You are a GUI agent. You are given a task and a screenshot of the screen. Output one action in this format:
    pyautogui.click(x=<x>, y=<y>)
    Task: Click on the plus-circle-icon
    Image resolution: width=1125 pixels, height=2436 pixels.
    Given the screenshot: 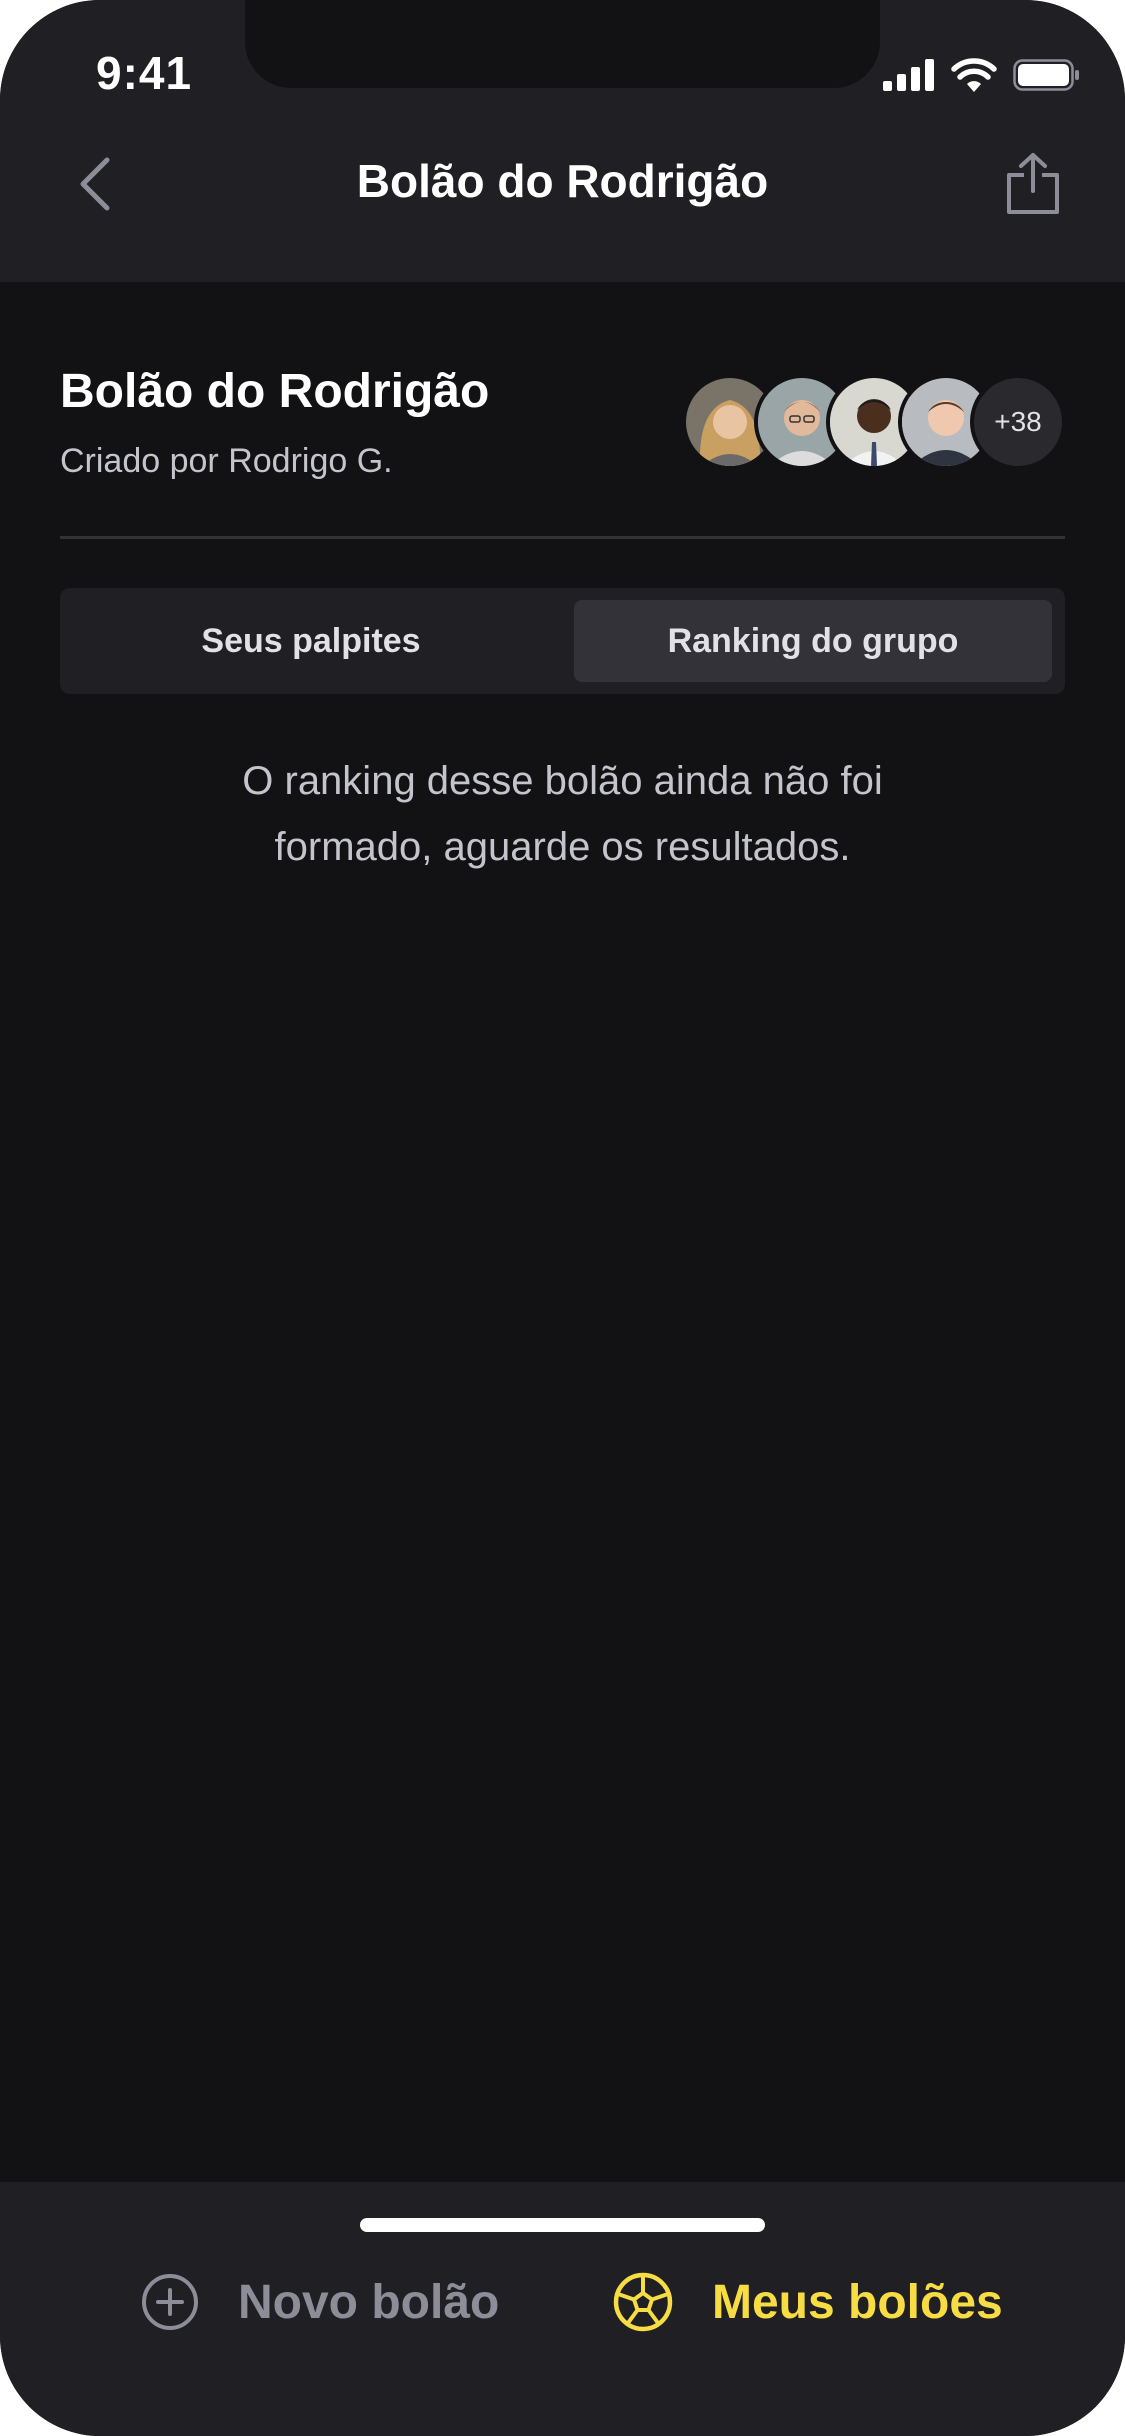 What is the action you would take?
    pyautogui.click(x=170, y=2302)
    